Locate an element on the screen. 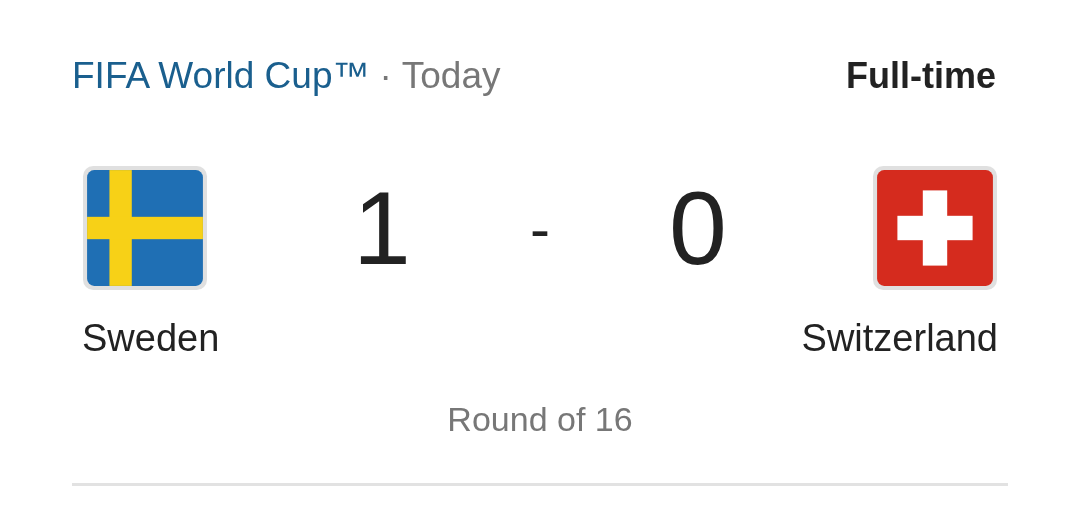  match-date: Today is located at coordinates (451, 76).